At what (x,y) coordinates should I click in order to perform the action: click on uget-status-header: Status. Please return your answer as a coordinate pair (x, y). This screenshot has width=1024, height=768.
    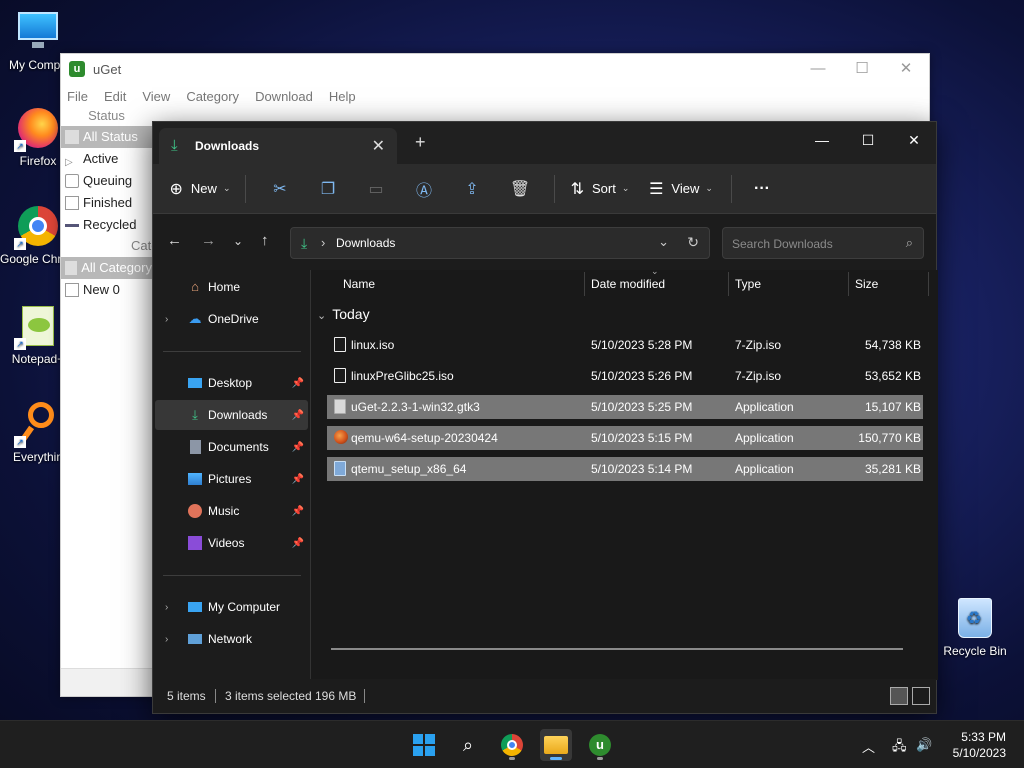
    Looking at the image, I should click on (106, 115).